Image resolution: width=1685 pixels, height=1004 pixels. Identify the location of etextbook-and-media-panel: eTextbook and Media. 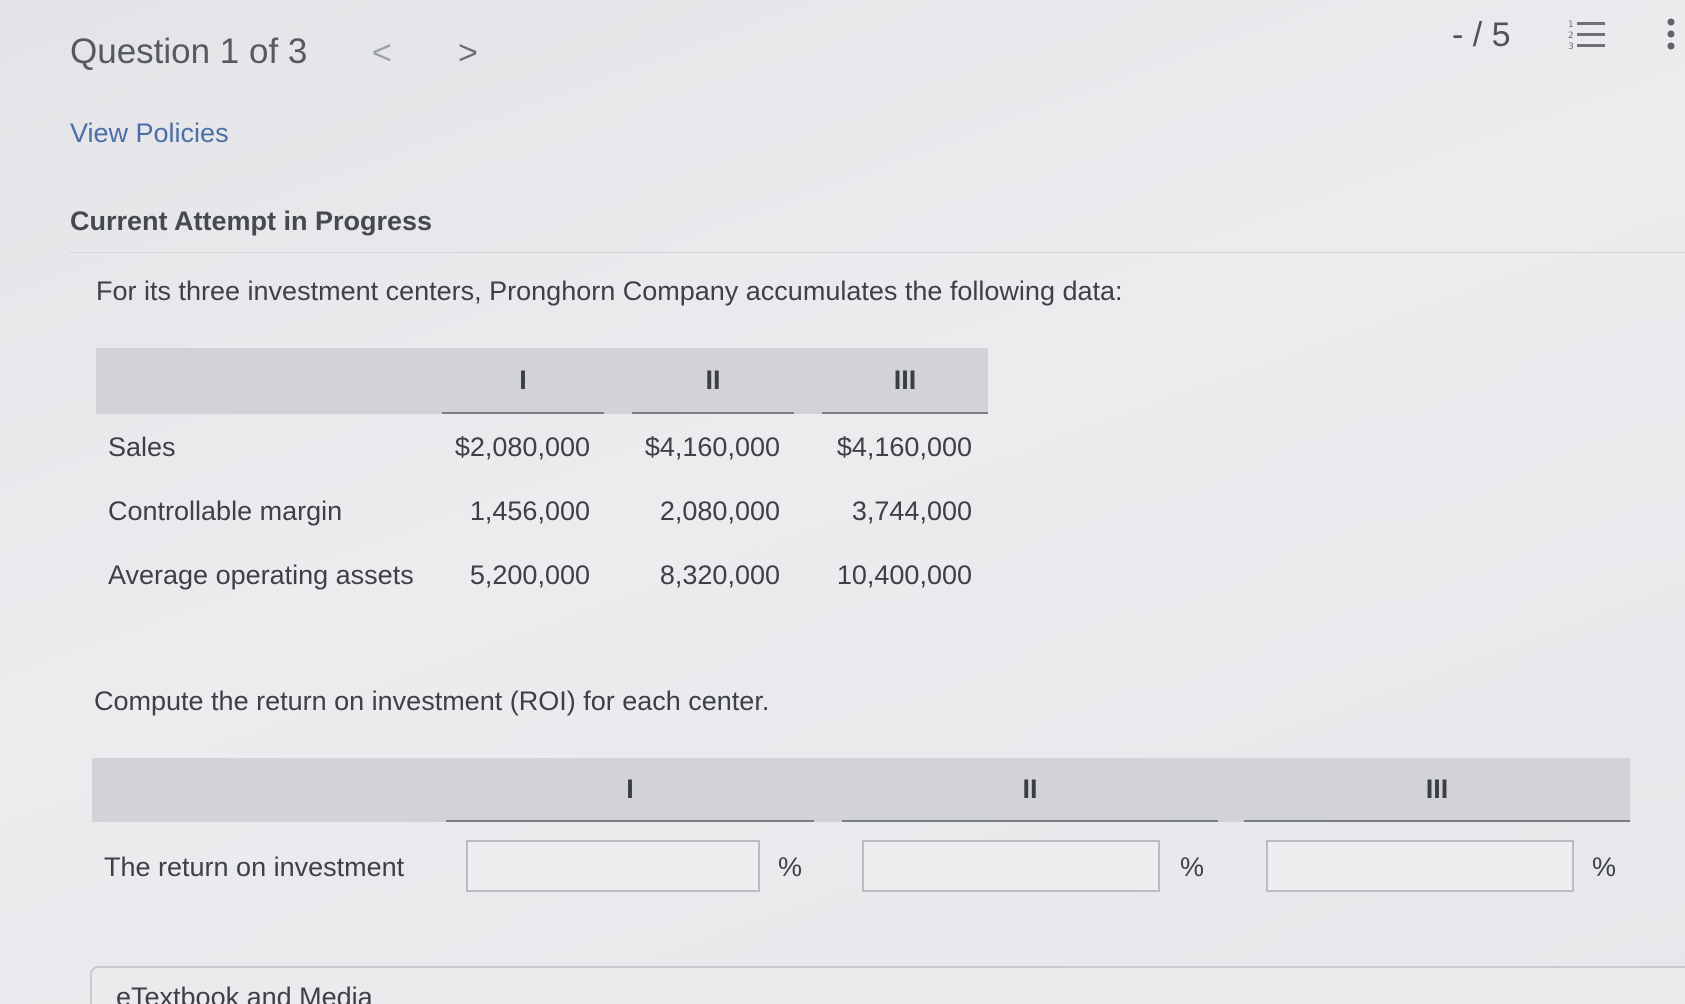
(887, 985).